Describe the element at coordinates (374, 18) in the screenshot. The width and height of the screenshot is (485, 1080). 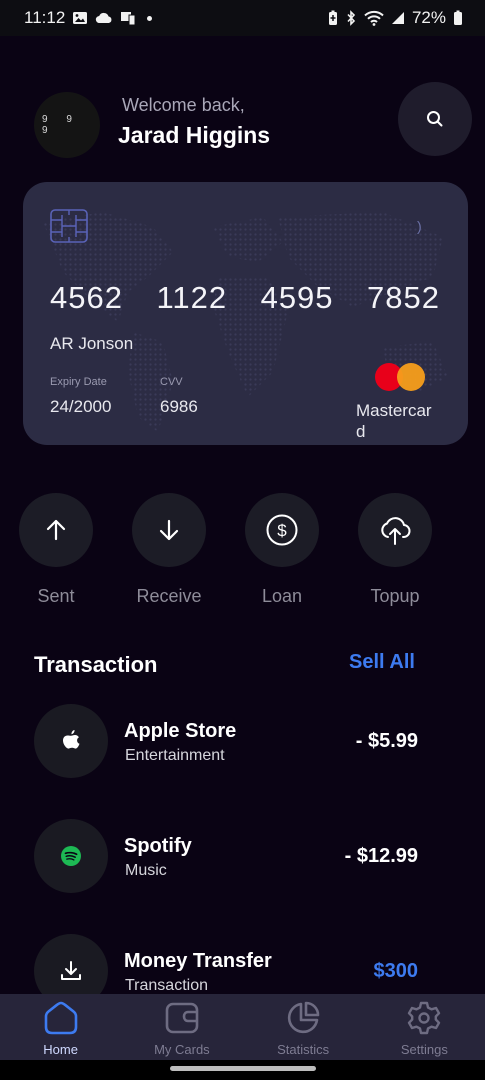
I see `wifi-icon` at that location.